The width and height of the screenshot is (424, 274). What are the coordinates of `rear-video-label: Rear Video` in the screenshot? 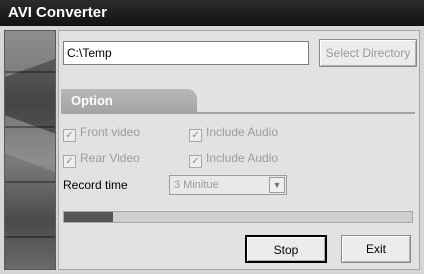 It's located at (110, 158).